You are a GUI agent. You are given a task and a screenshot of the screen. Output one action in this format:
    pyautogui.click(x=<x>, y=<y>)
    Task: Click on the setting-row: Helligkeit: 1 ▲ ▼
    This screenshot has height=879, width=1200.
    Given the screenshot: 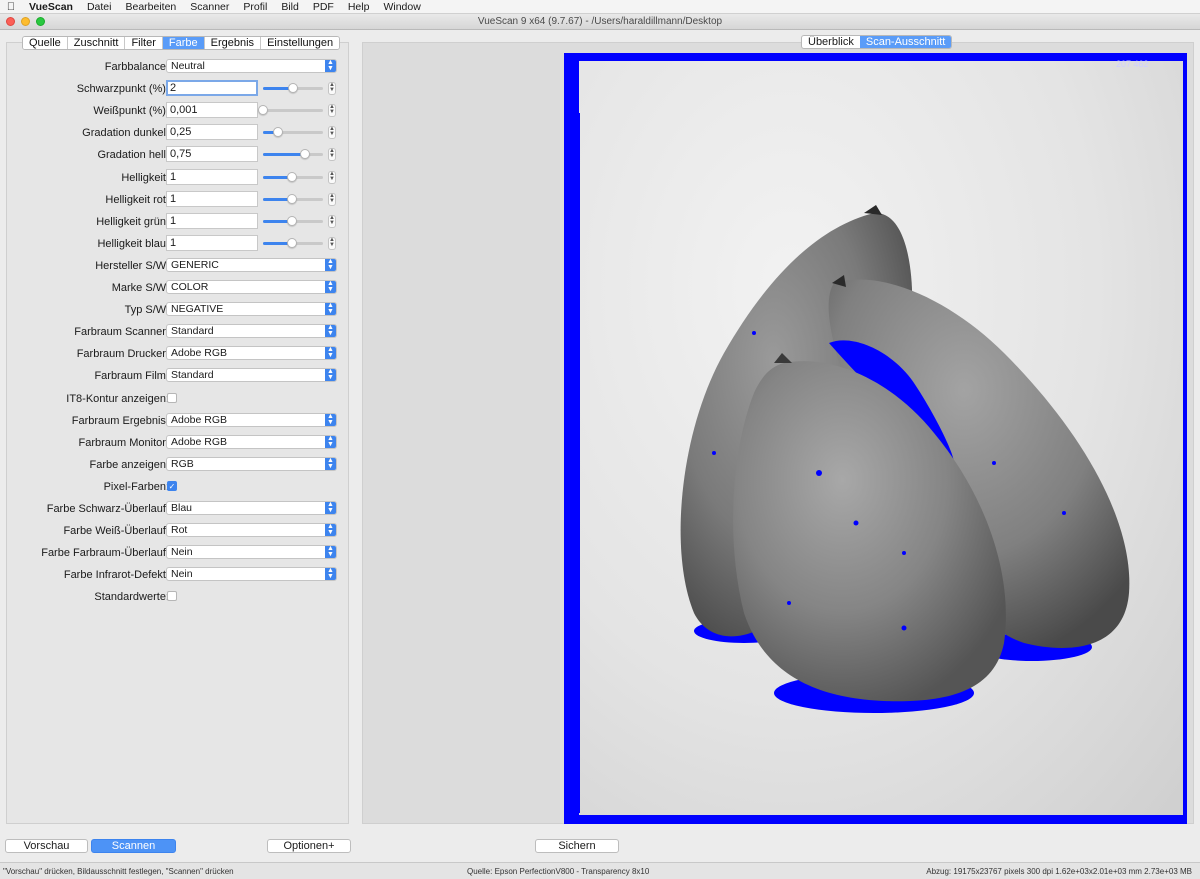 What is the action you would take?
    pyautogui.click(x=175, y=177)
    